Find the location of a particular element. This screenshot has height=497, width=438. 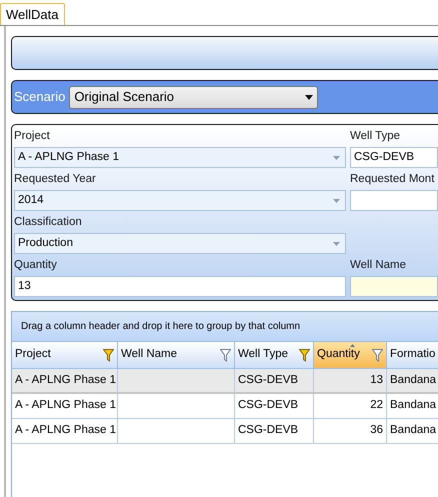

column-header: Formatio is located at coordinates (412, 355).